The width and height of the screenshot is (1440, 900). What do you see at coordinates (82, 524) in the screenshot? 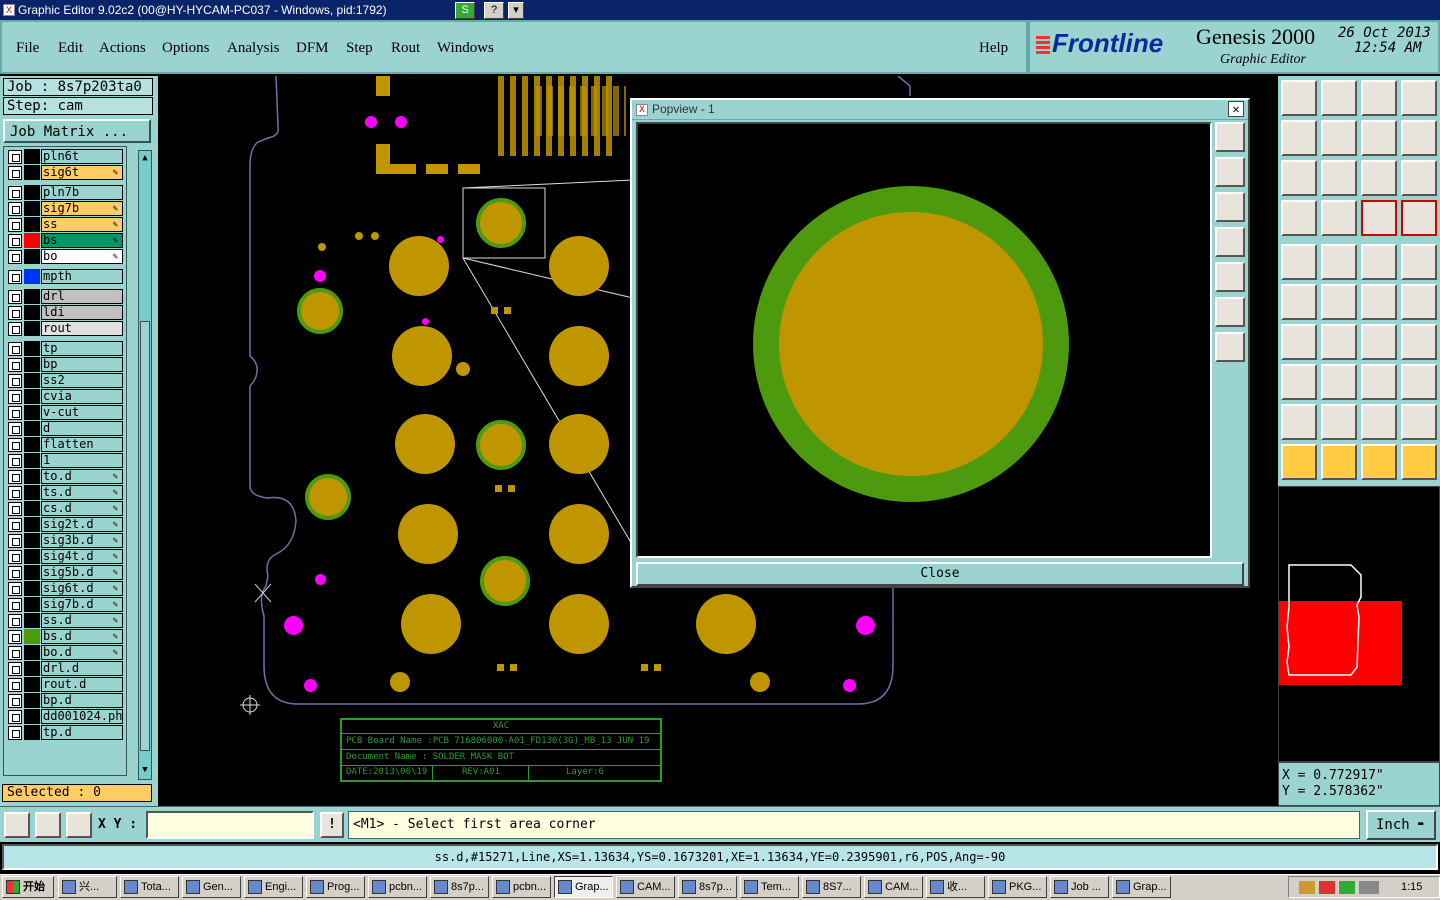
I see `layer-name: sig2t.d ✎` at bounding box center [82, 524].